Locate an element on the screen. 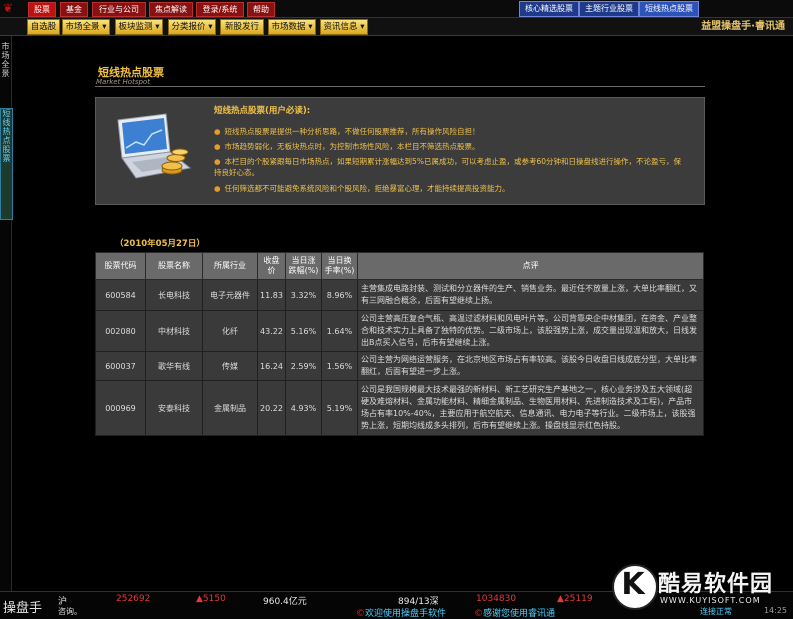 This screenshot has height=619, width=793. watermark-logo: K 酷易软件园 WWW.KUYISOFT.COM is located at coordinates (700, 587).